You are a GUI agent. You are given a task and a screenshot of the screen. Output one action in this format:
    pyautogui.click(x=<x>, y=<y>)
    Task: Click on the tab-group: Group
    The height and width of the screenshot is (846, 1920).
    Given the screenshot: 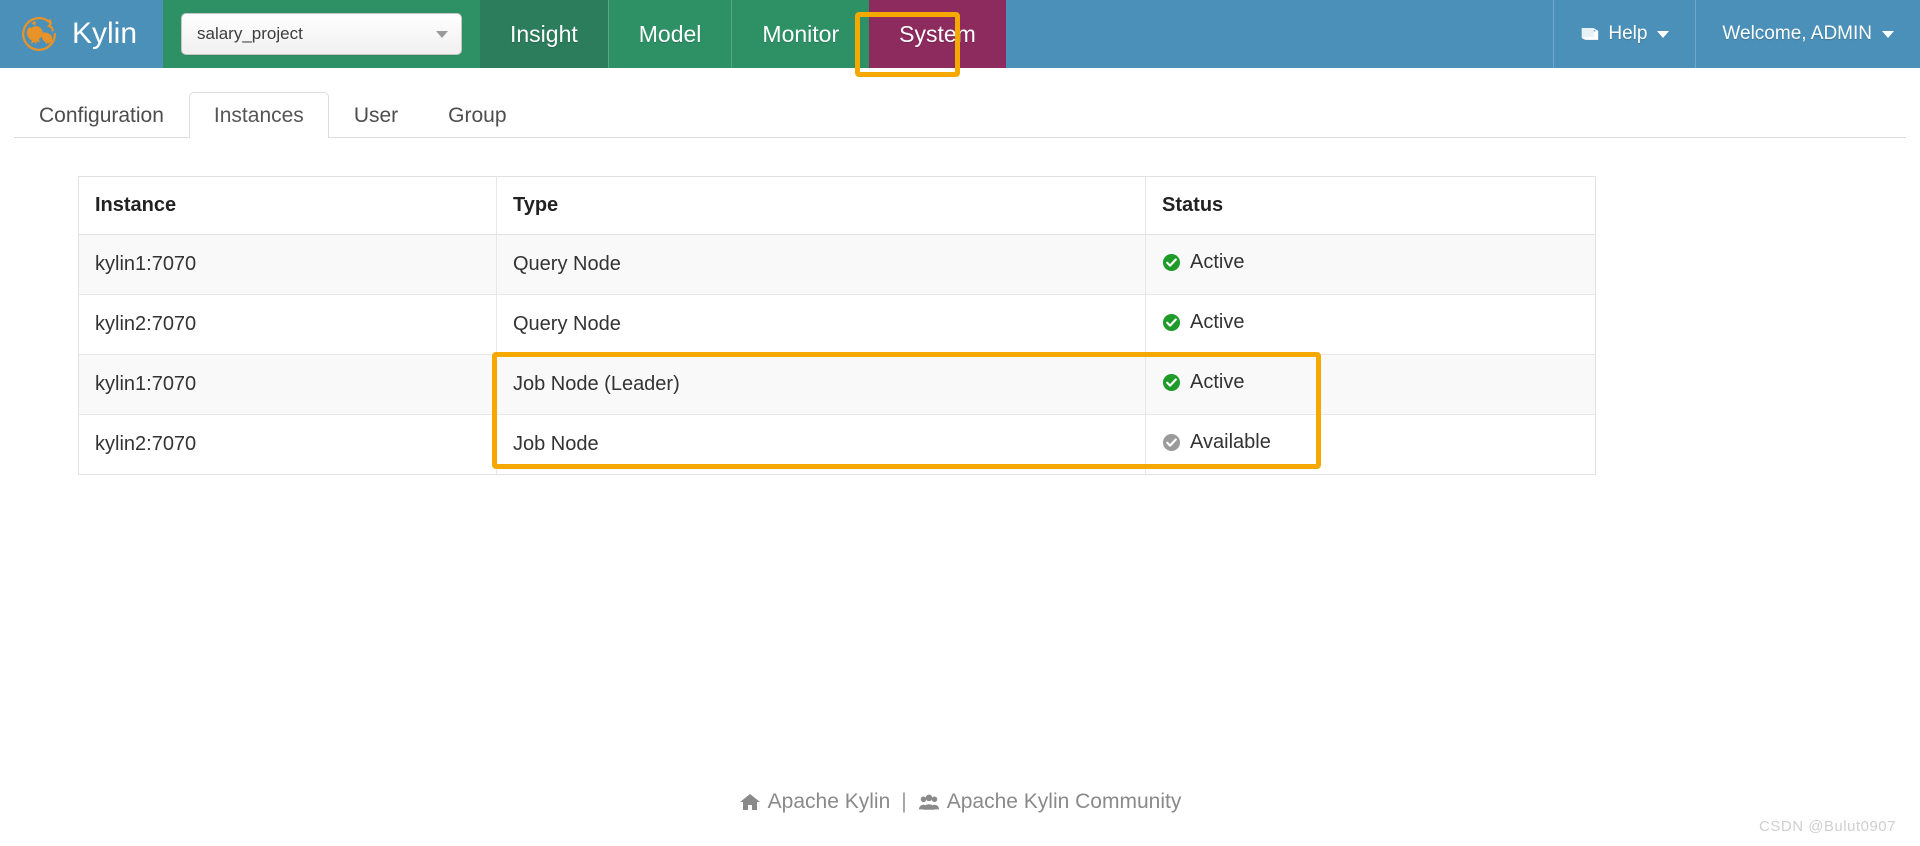 What is the action you would take?
    pyautogui.click(x=477, y=115)
    